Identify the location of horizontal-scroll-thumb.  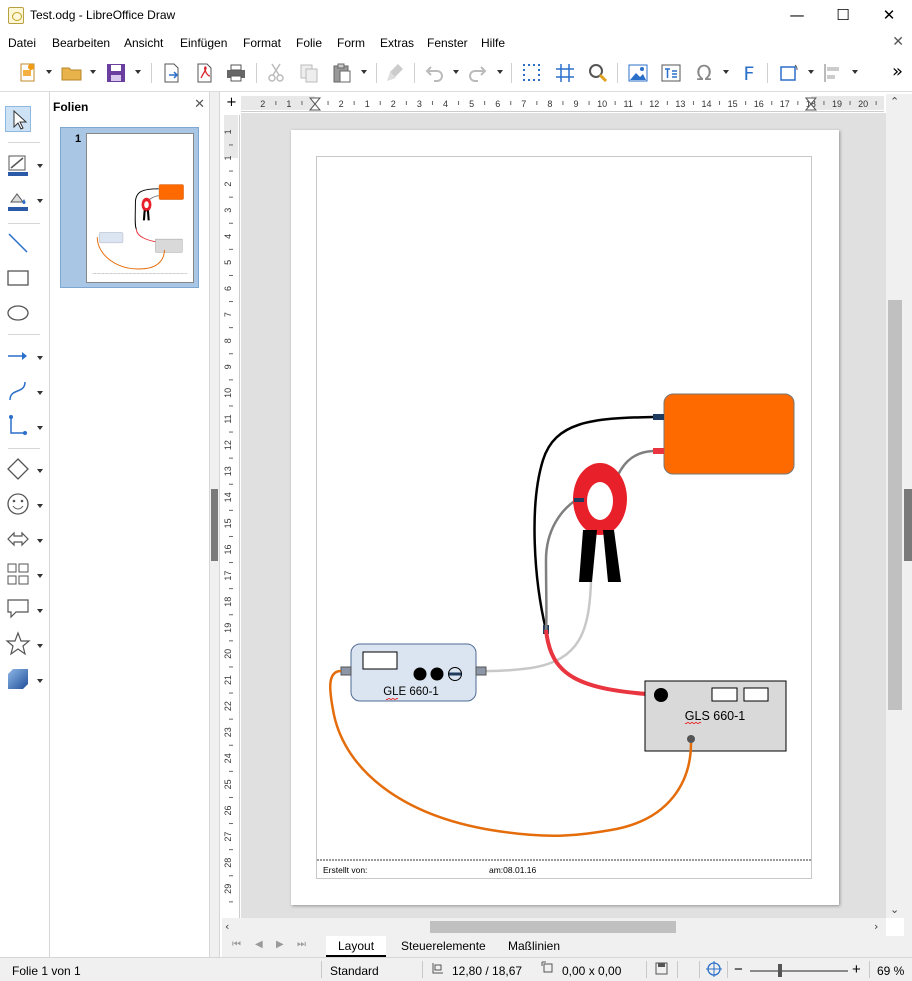
(553, 927).